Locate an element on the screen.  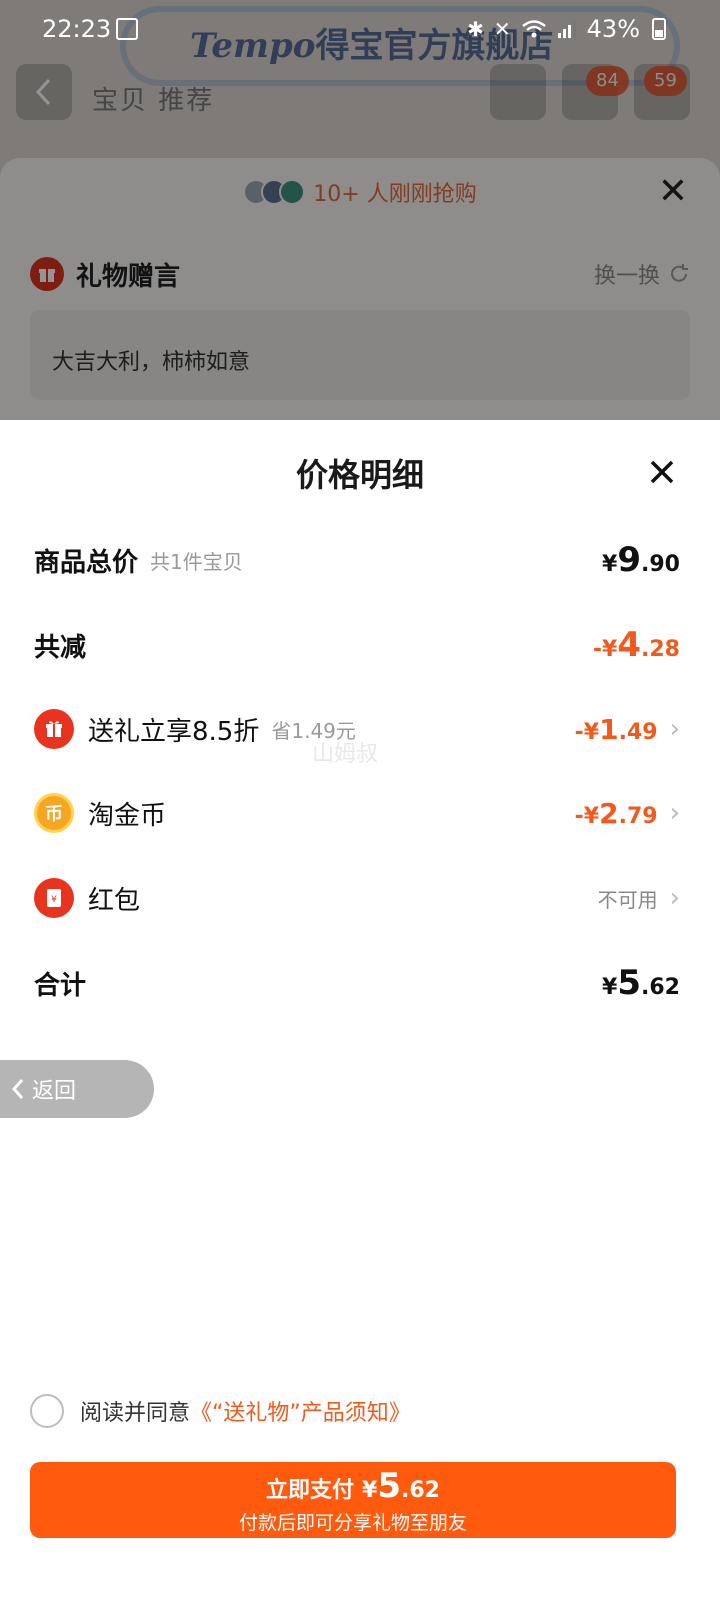
signal-icon is located at coordinates (566, 29).